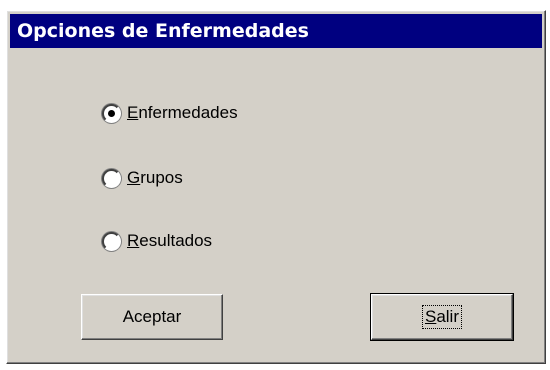  What do you see at coordinates (161, 177) in the screenshot?
I see `radio-label-text: rupos` at bounding box center [161, 177].